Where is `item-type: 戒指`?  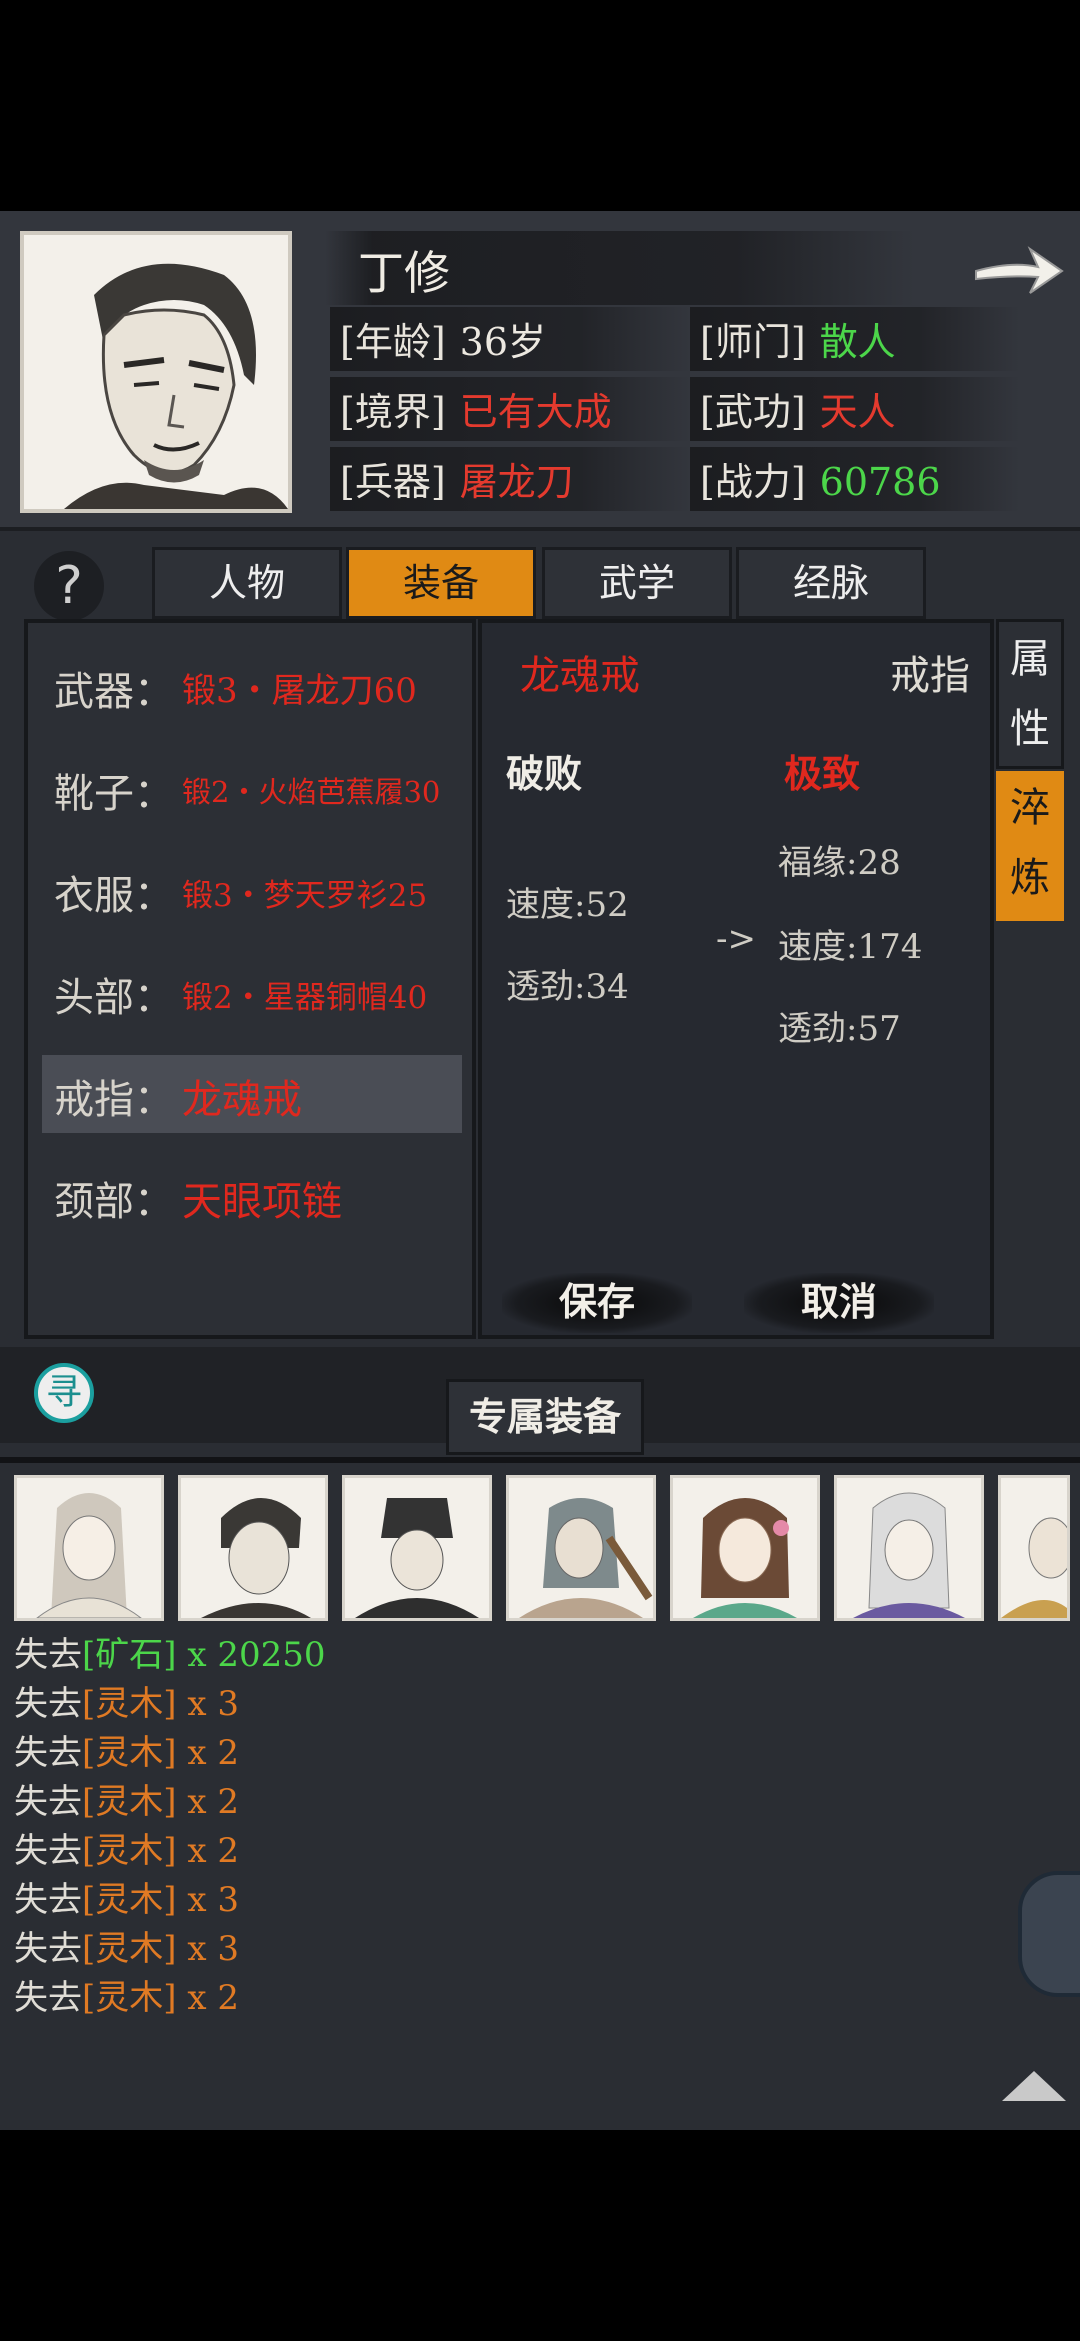
item-type: 戒指 is located at coordinates (930, 676).